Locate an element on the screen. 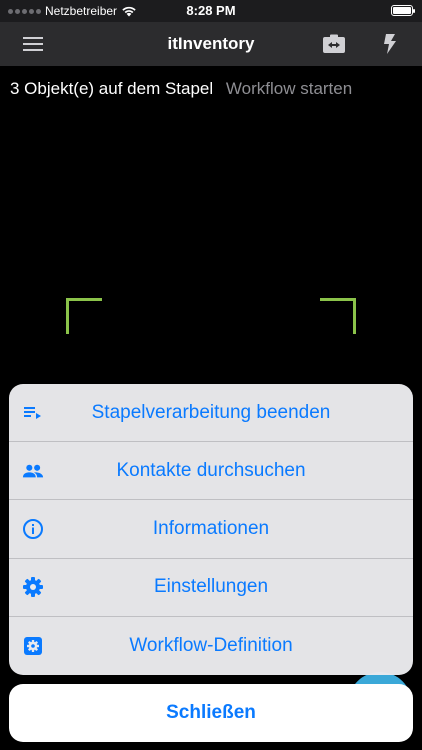 This screenshot has width=422, height=750. stack-count-text: 3 Objekt(e) auf dem Stapel is located at coordinates (112, 88).